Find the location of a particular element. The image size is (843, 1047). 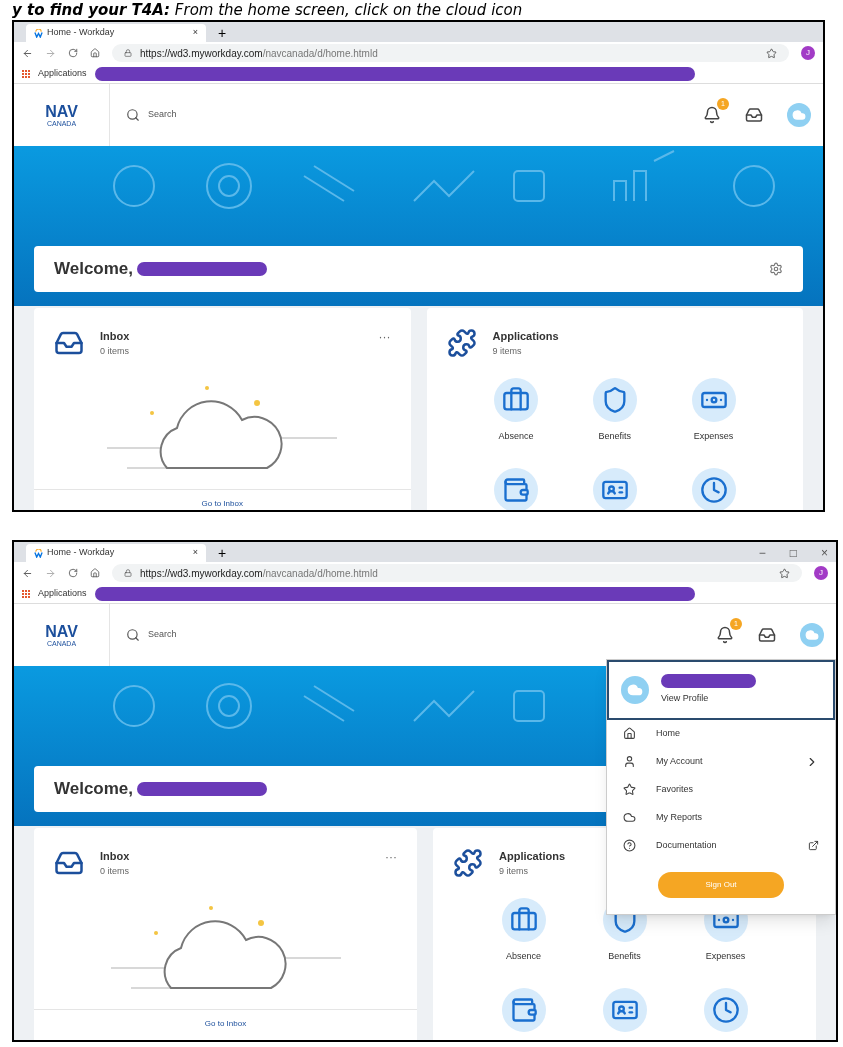

view-profile-link: View Profile is located at coordinates (708, 699).